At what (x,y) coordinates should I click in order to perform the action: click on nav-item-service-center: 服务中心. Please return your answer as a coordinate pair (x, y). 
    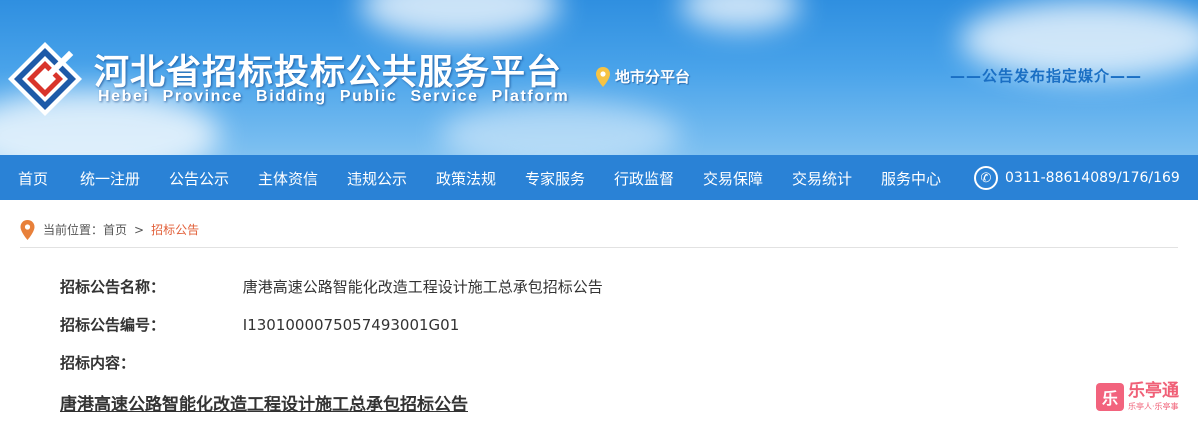
    Looking at the image, I should click on (911, 178).